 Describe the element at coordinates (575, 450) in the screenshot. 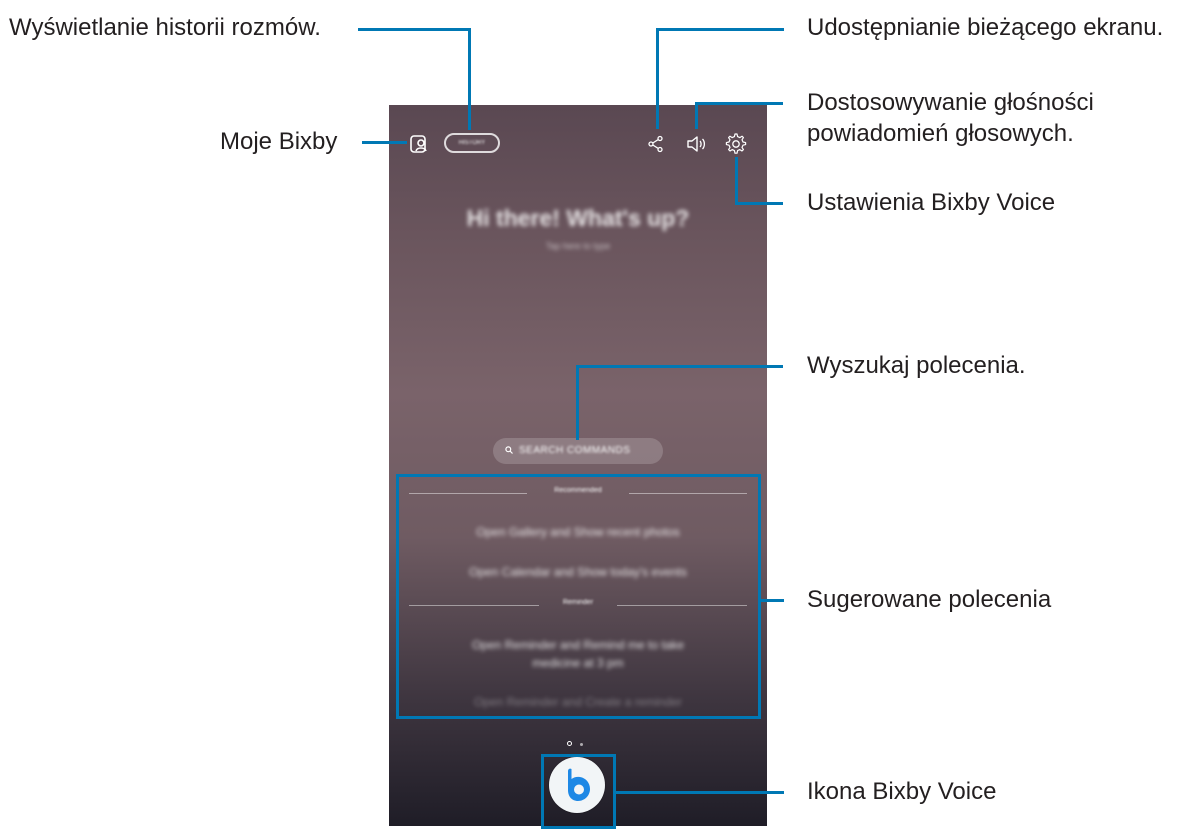

I see `search-commands-label: SEARCH COMMANDS` at that location.